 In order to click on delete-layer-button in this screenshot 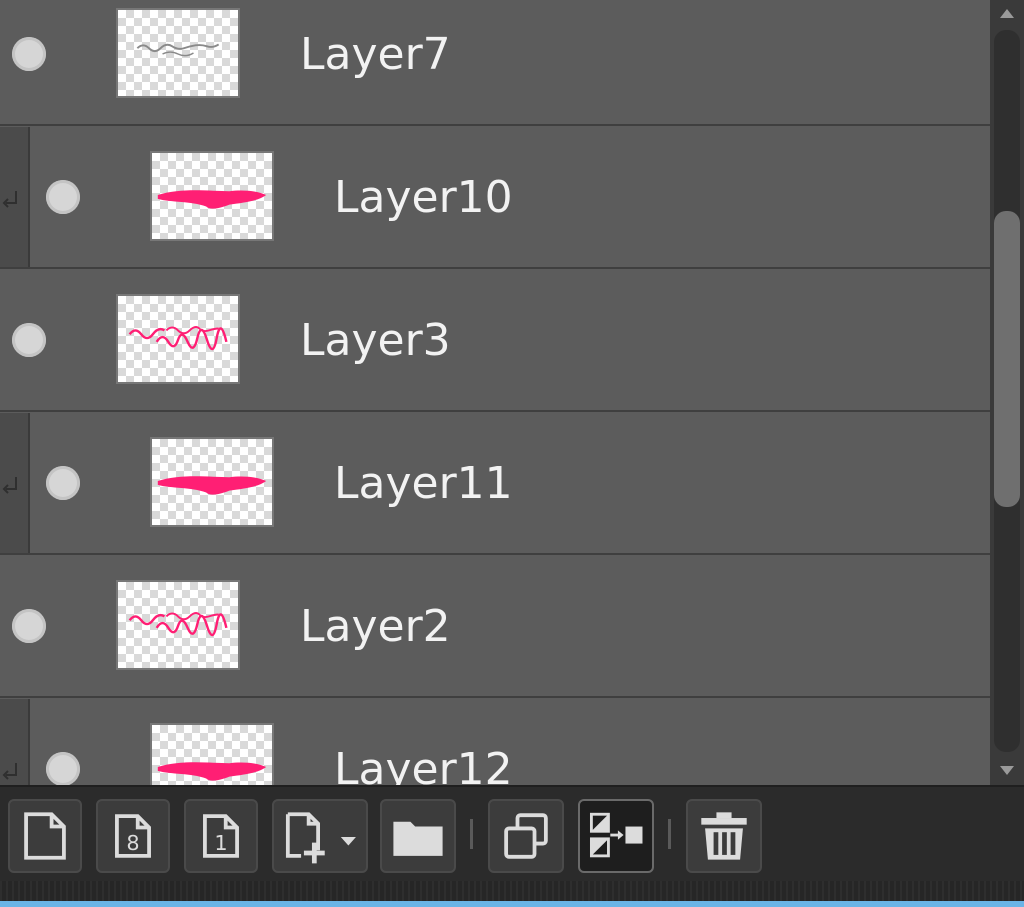, I will do `click(724, 836)`.